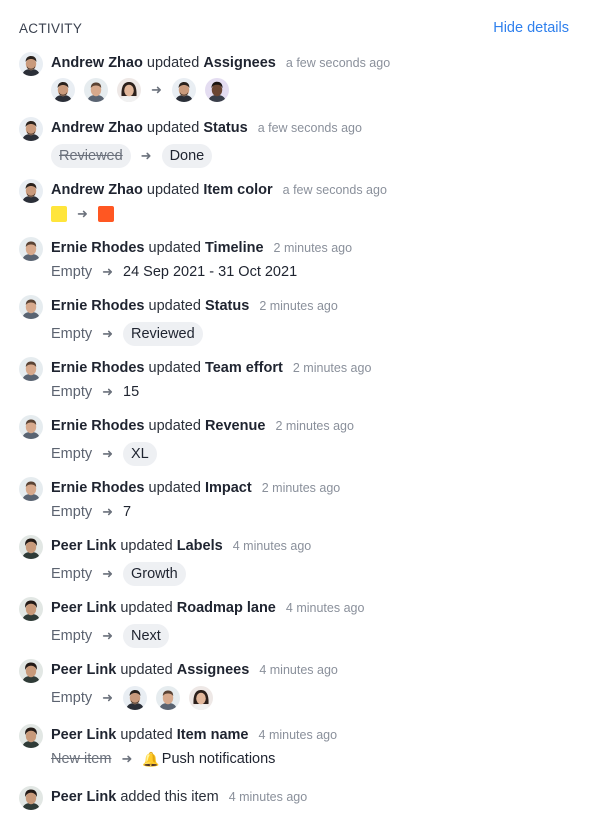  What do you see at coordinates (174, 272) in the screenshot?
I see `change-row: Empty ➜ 24 Sep 2021 - 31 Oct 2021` at bounding box center [174, 272].